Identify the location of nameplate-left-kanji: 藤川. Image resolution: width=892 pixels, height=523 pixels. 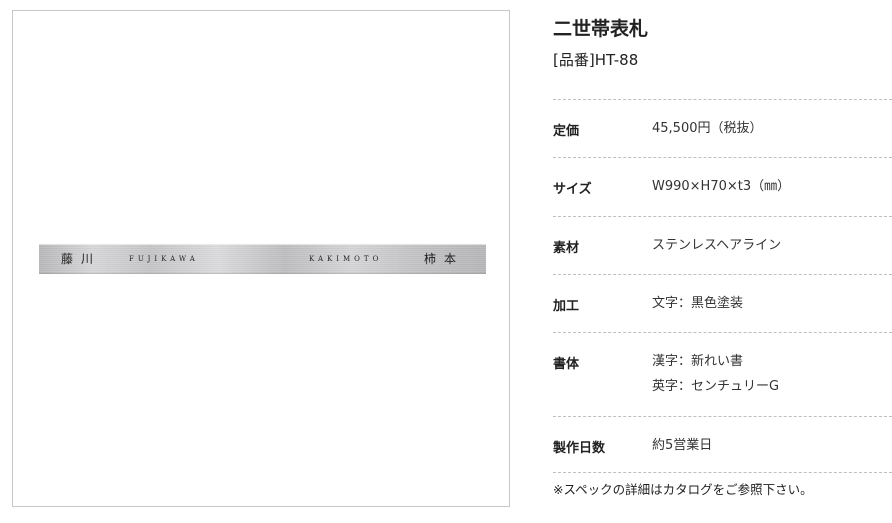
(81, 259).